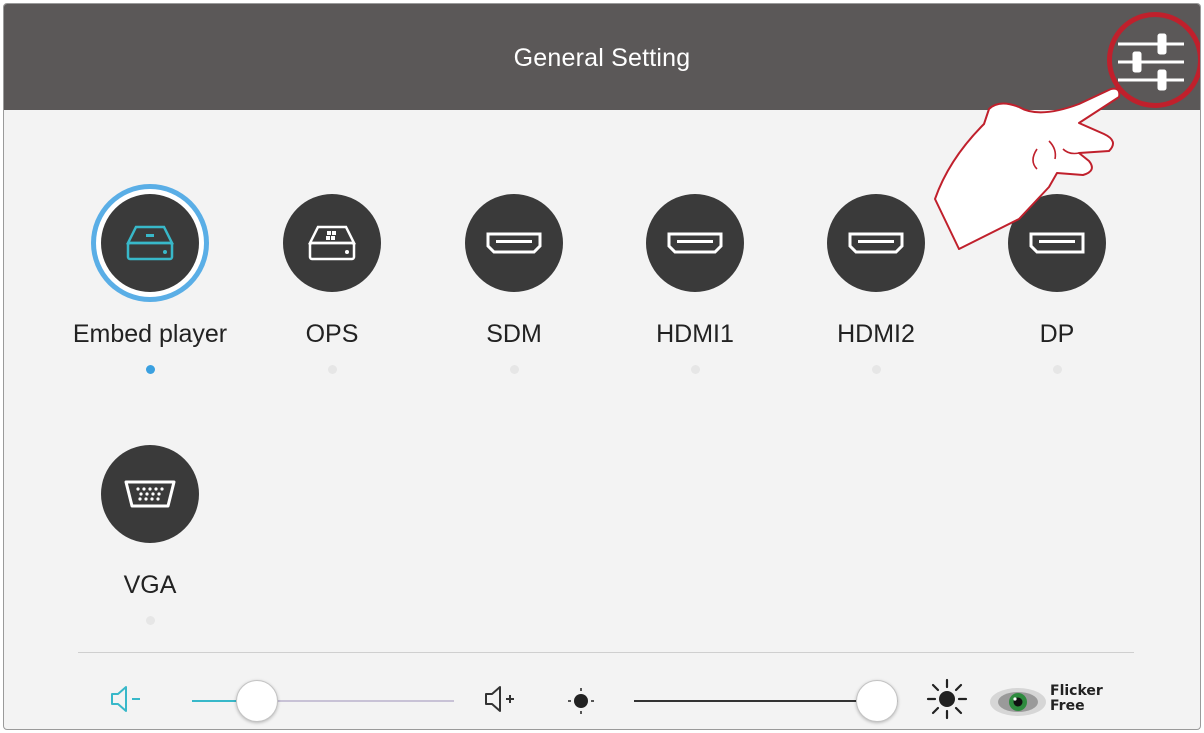 The width and height of the screenshot is (1204, 733). What do you see at coordinates (150, 369) in the screenshot?
I see `selected-indicator-dot` at bounding box center [150, 369].